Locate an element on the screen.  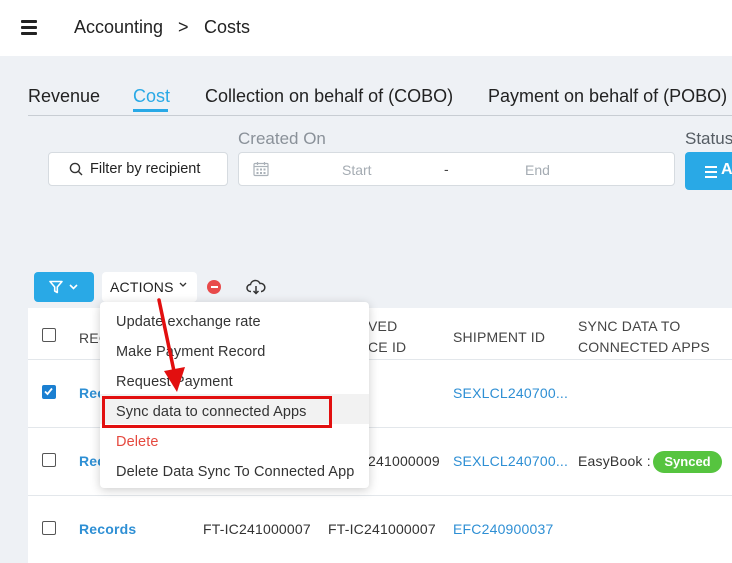
breadcrumb-current: Costs is located at coordinates (227, 27).